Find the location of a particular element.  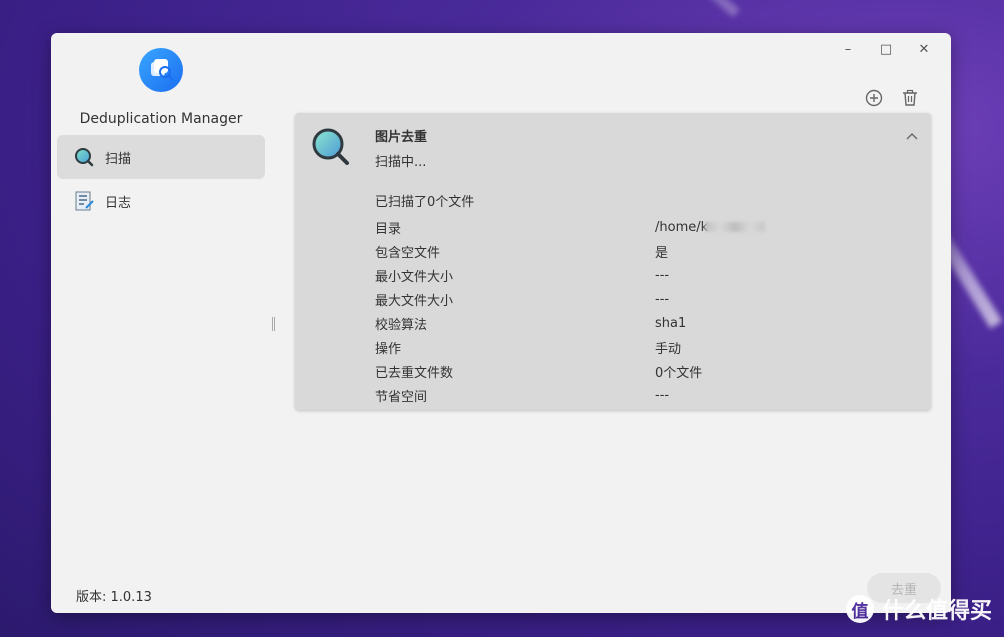

detail-value: 0个文件 is located at coordinates (679, 373).